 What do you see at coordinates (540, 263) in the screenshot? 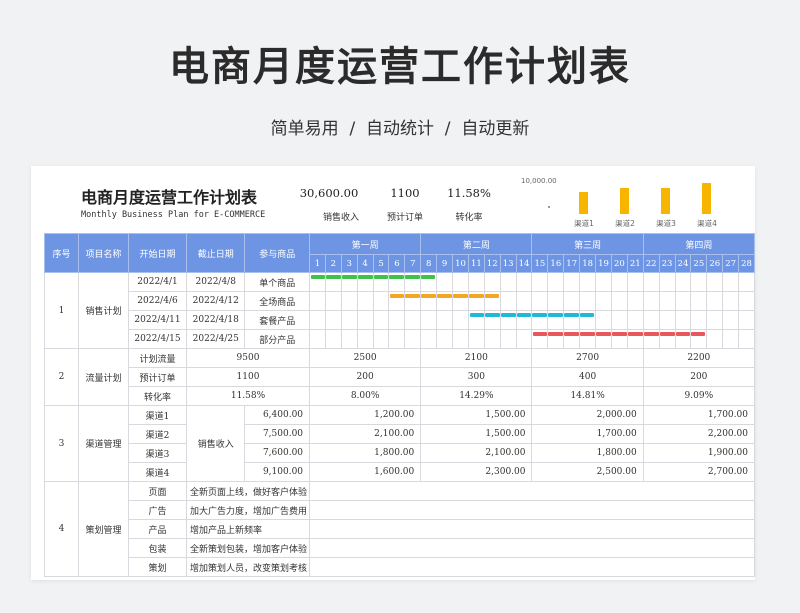
I see `day-header: 15` at bounding box center [540, 263].